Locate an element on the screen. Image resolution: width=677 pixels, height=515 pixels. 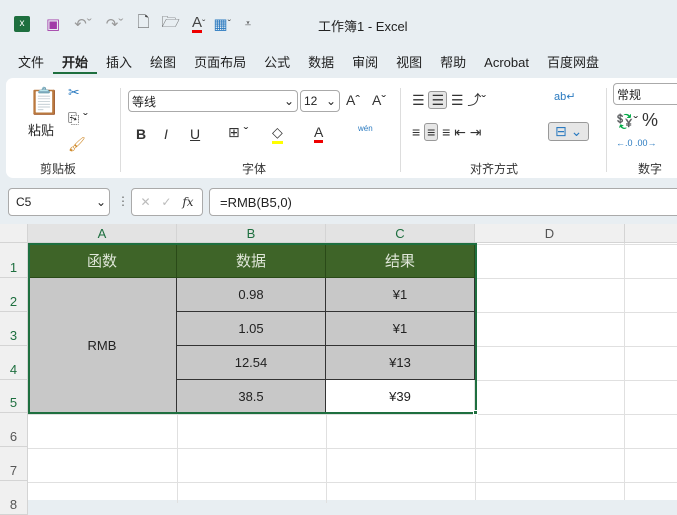
redo-icon: ↷ˇ is located at coordinates (115, 24).